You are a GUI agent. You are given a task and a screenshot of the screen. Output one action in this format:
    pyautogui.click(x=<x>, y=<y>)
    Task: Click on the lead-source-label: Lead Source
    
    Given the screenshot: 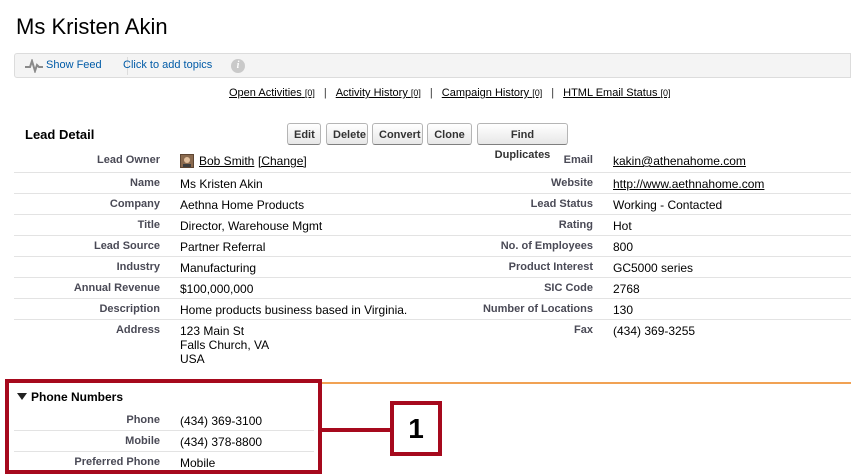 What is the action you would take?
    pyautogui.click(x=126, y=246)
    